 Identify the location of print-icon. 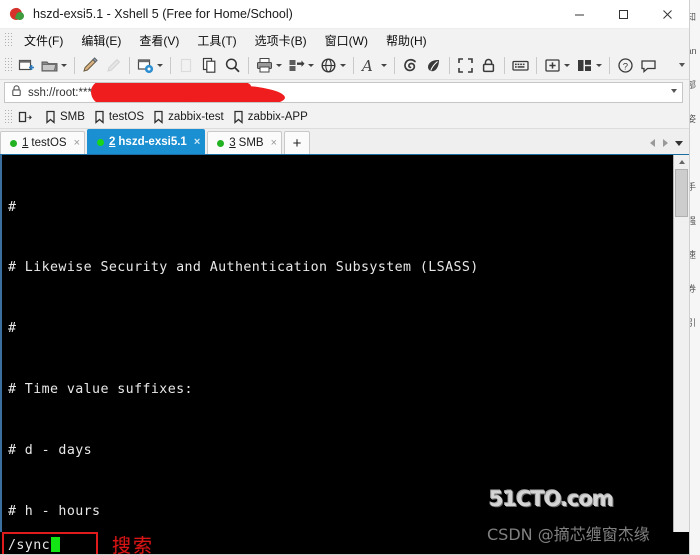
(264, 65).